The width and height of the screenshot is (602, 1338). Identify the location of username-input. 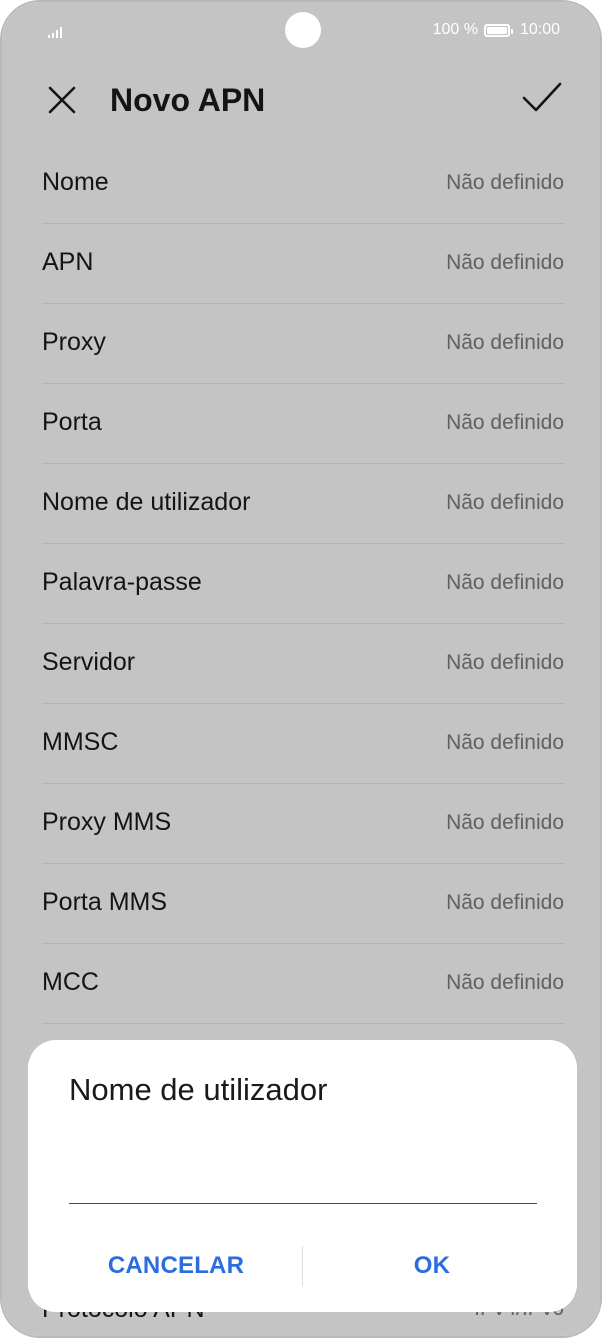
(303, 1182).